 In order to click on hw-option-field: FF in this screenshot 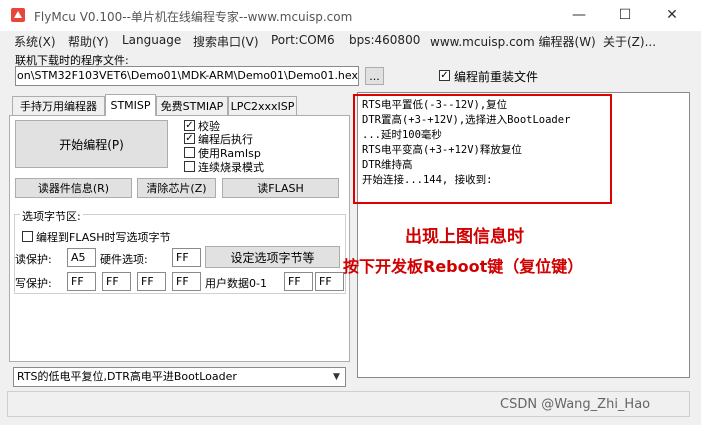, I will do `click(186, 257)`.